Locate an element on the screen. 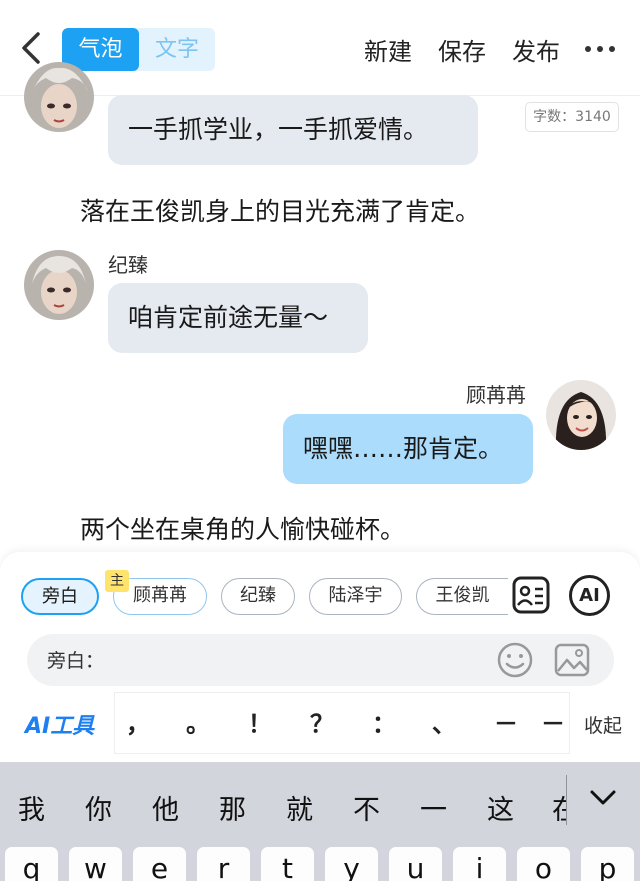  narration-text: 两个坐在桌角的人愉快碰杯。 is located at coordinates (242, 528).